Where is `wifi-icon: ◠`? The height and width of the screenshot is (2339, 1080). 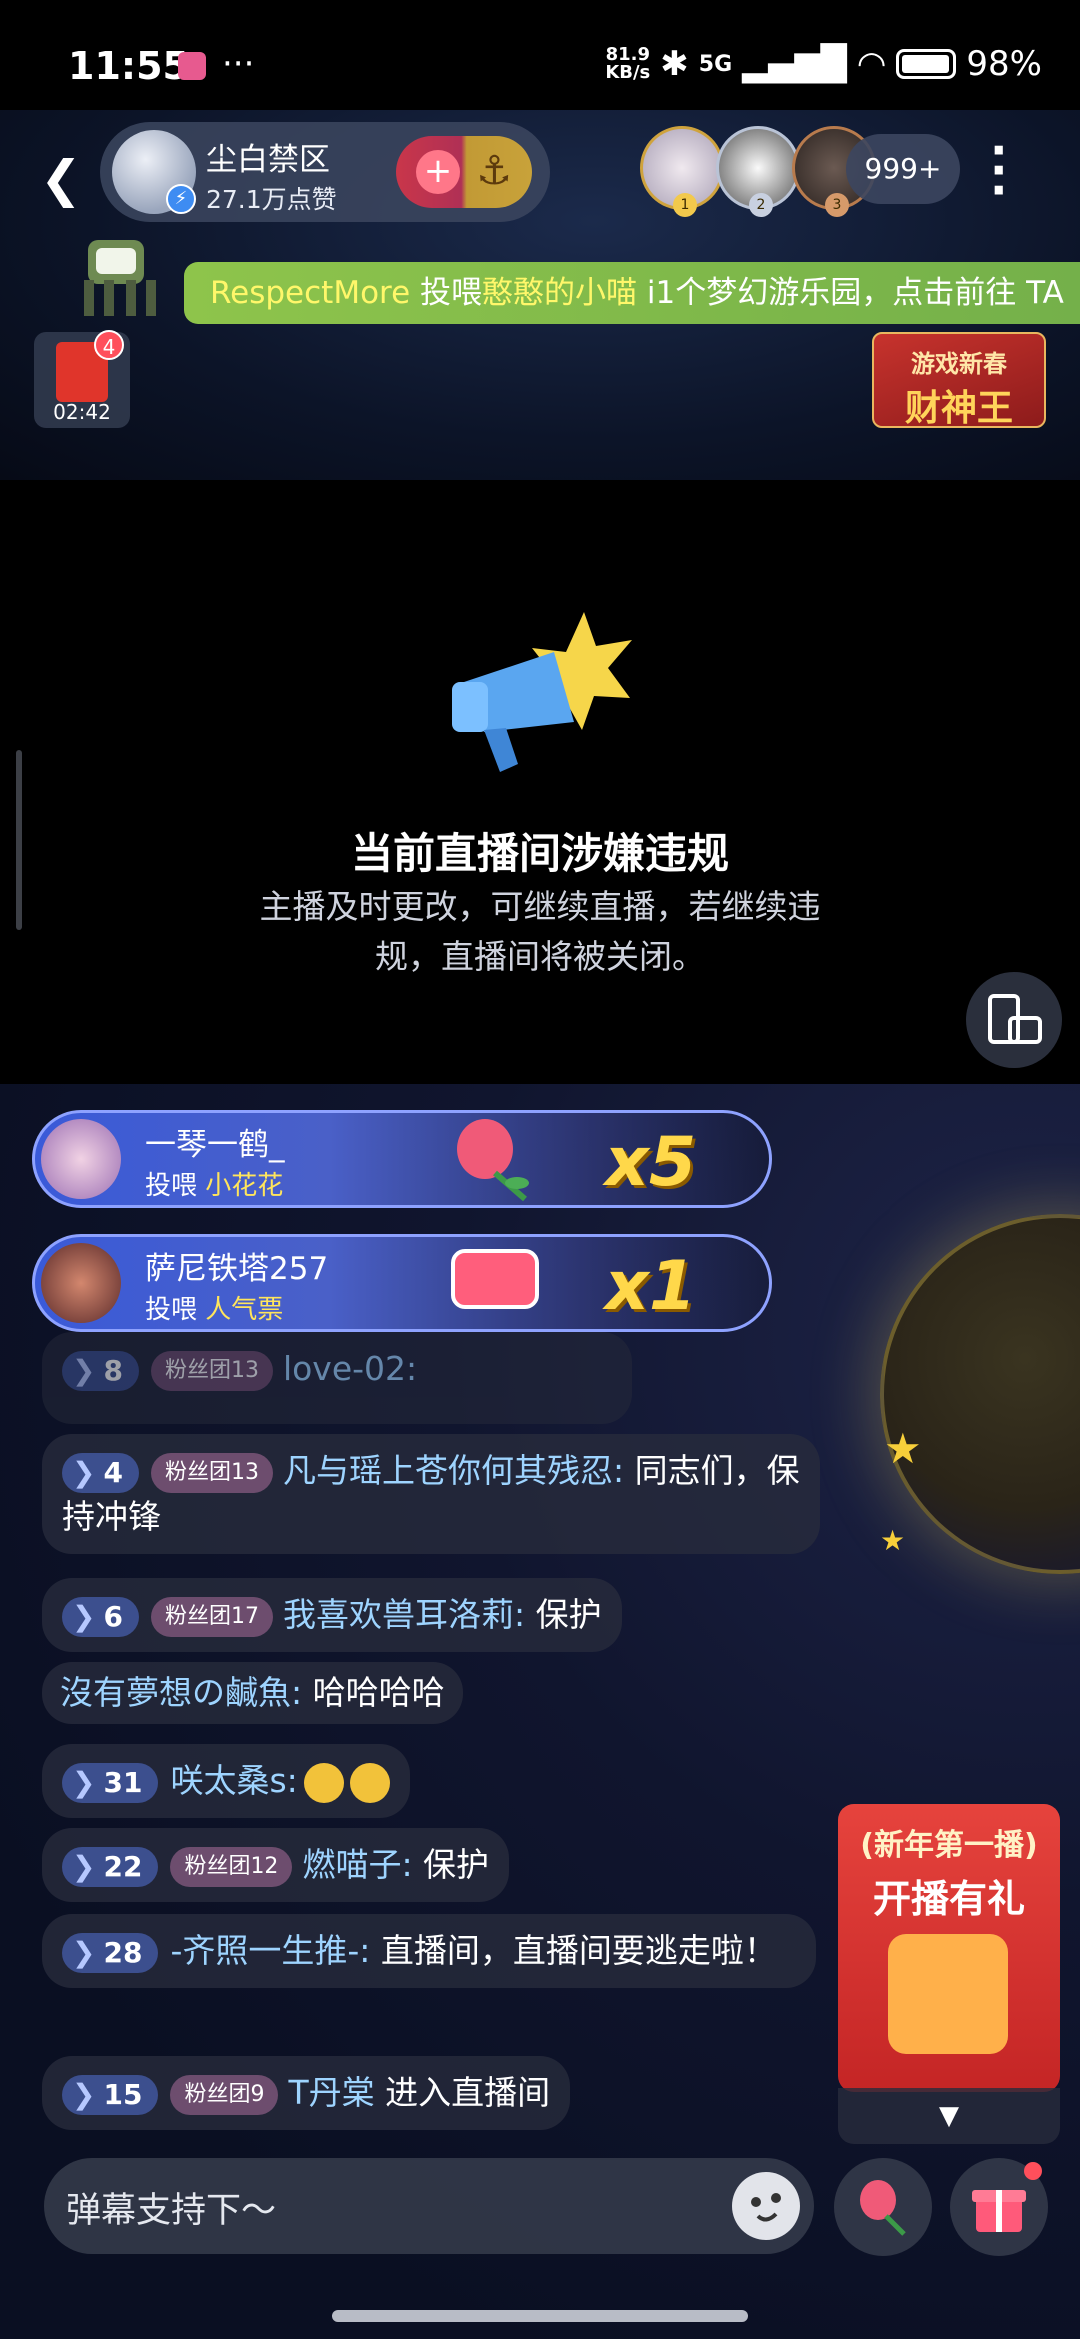
wifi-icon: ◠ is located at coordinates (871, 64).